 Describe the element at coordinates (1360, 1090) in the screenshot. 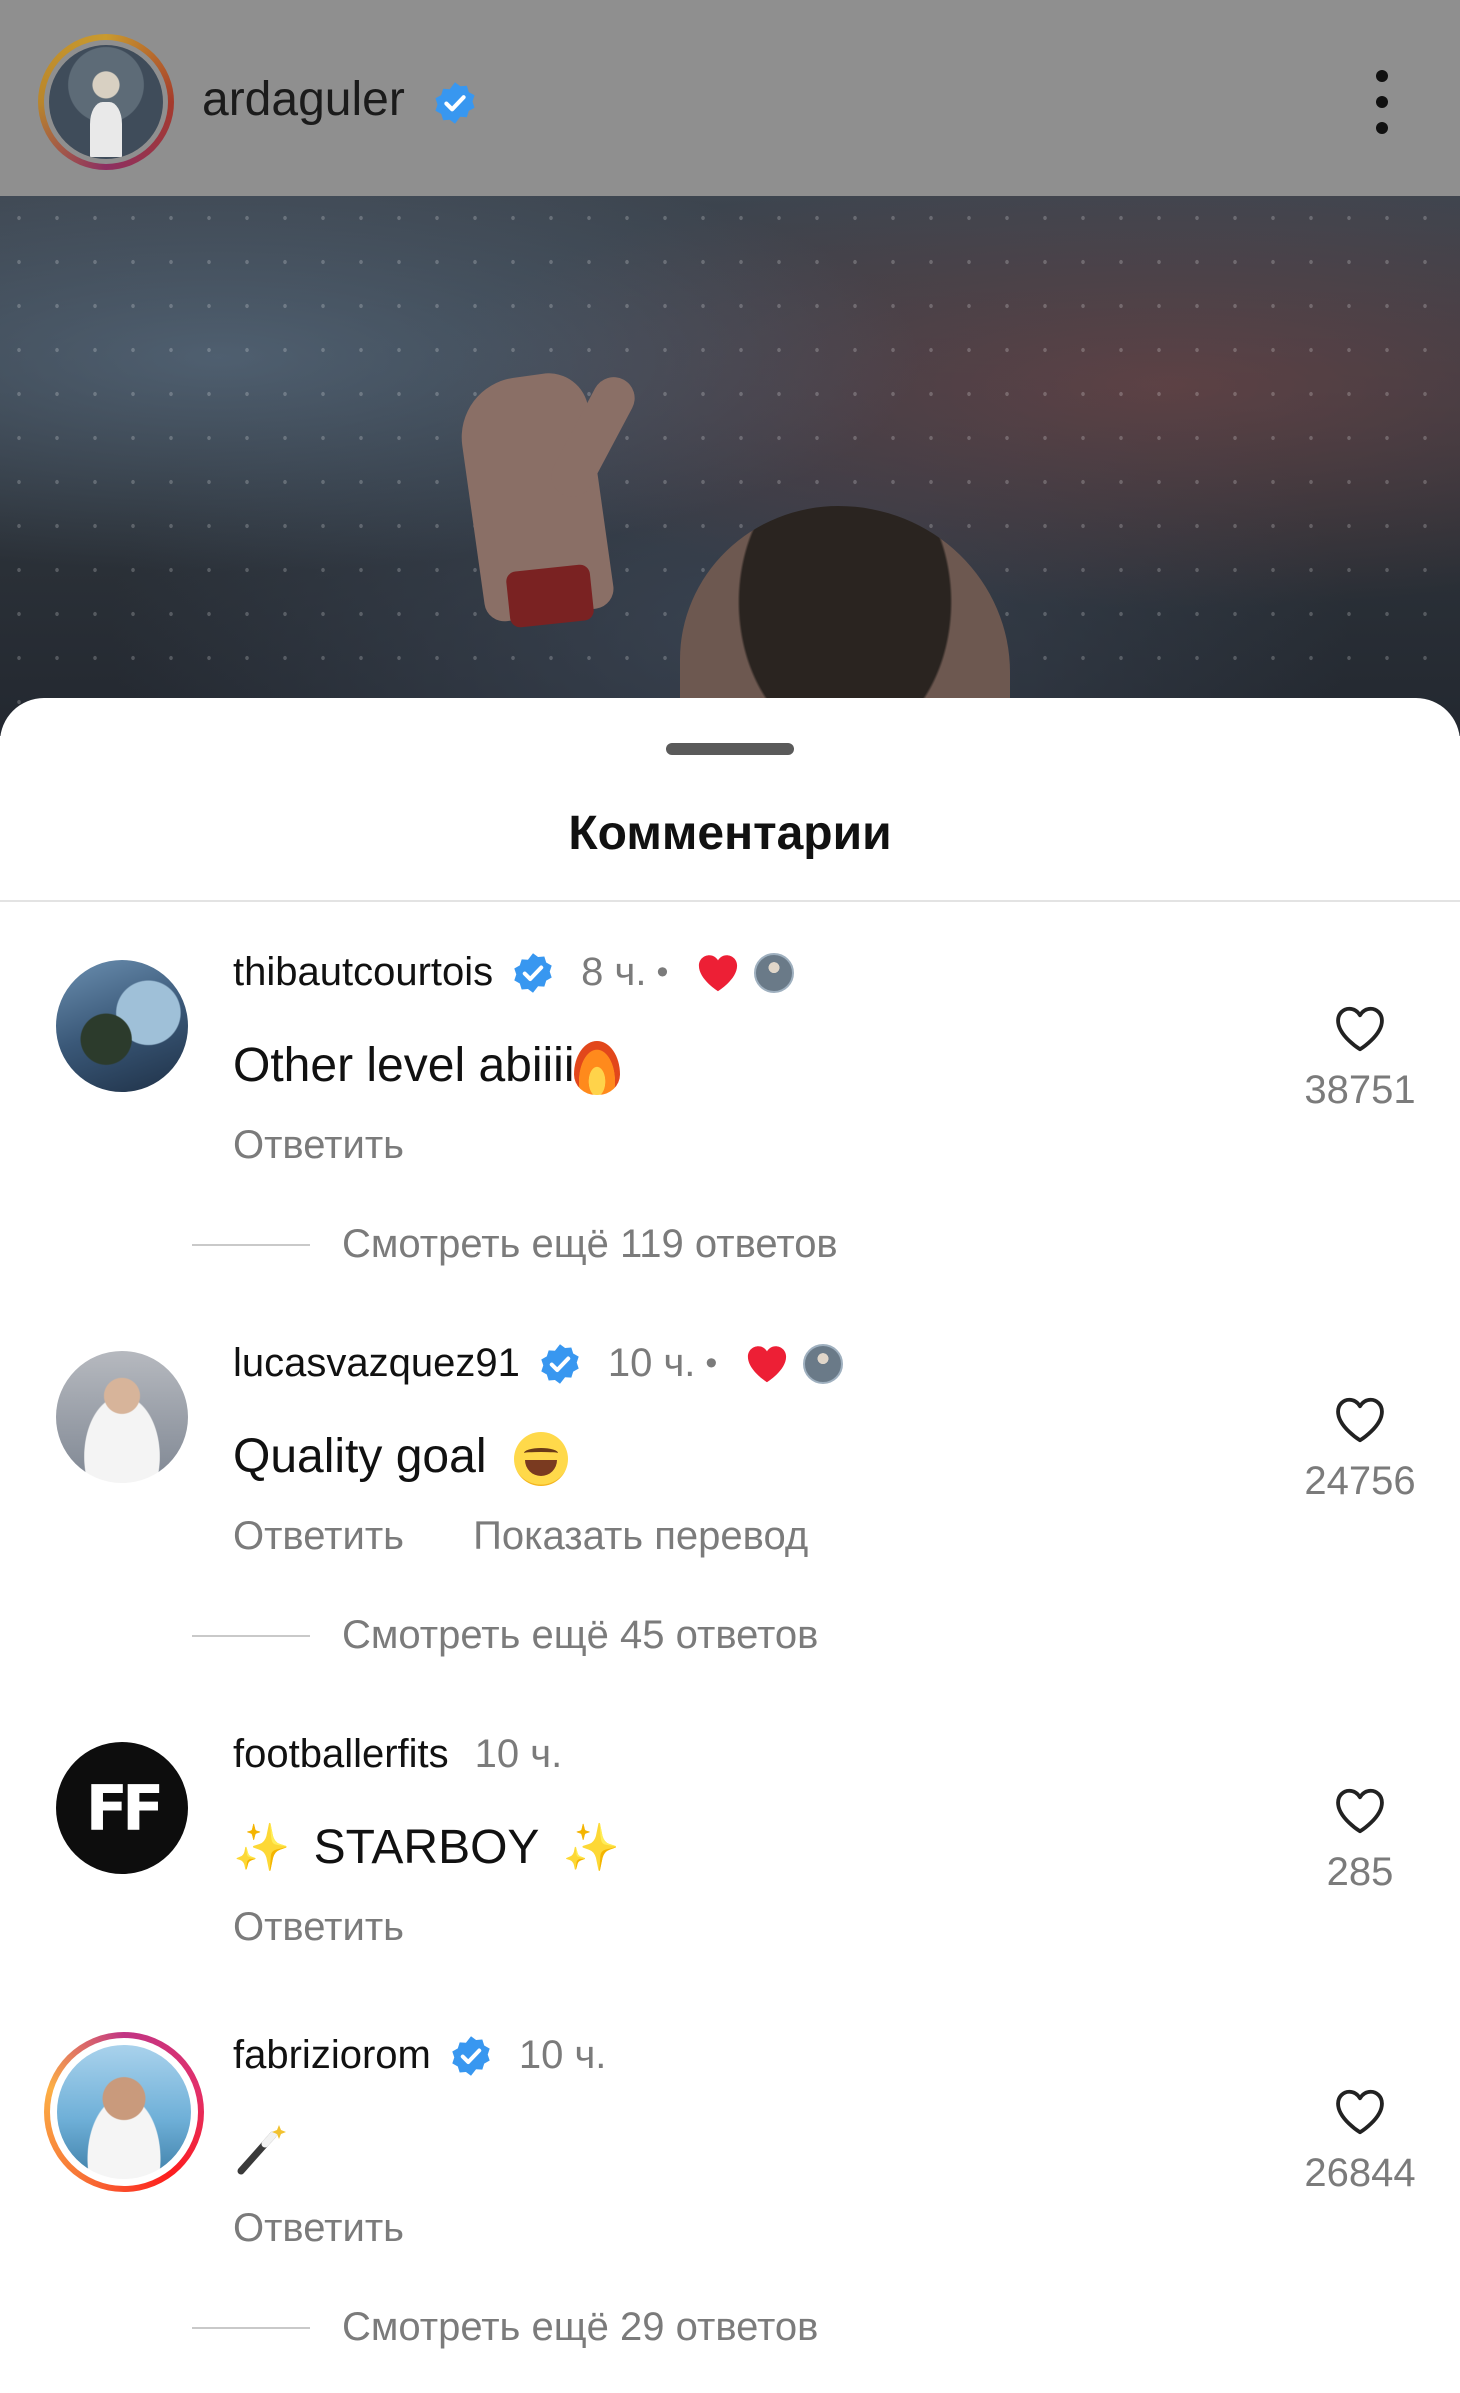

I see `like-count: 38751` at that location.